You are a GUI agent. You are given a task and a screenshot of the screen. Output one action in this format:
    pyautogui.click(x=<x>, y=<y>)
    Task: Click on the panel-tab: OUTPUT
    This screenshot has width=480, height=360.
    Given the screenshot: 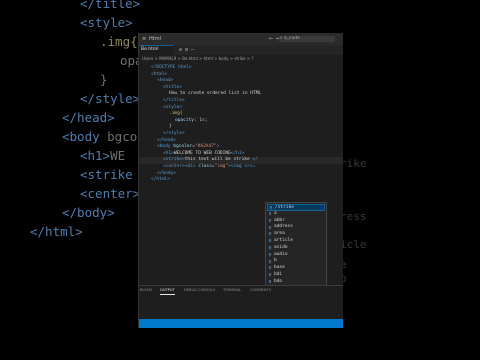 What is the action you would take?
    pyautogui.click(x=167, y=290)
    